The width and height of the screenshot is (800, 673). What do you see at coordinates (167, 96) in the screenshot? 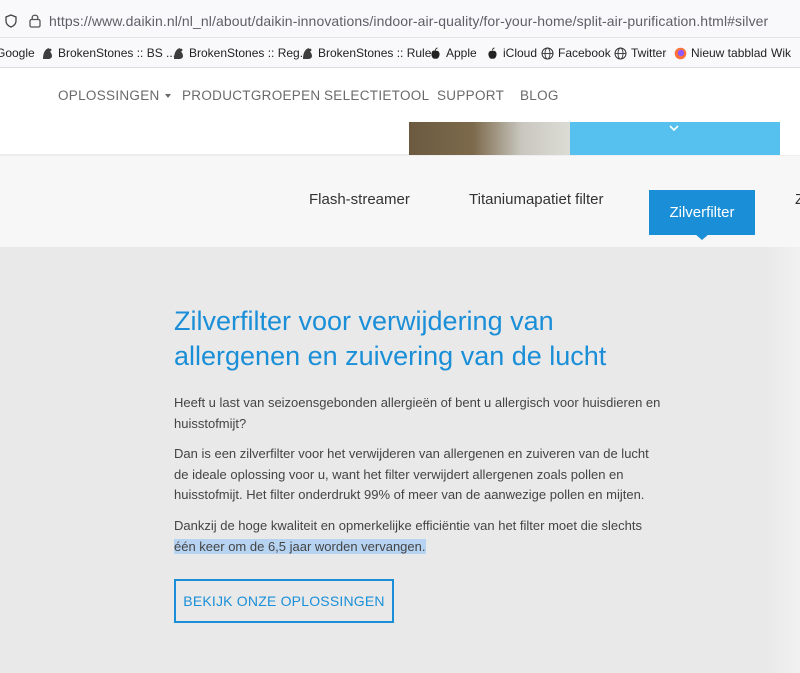
I see `caret-down-icon` at bounding box center [167, 96].